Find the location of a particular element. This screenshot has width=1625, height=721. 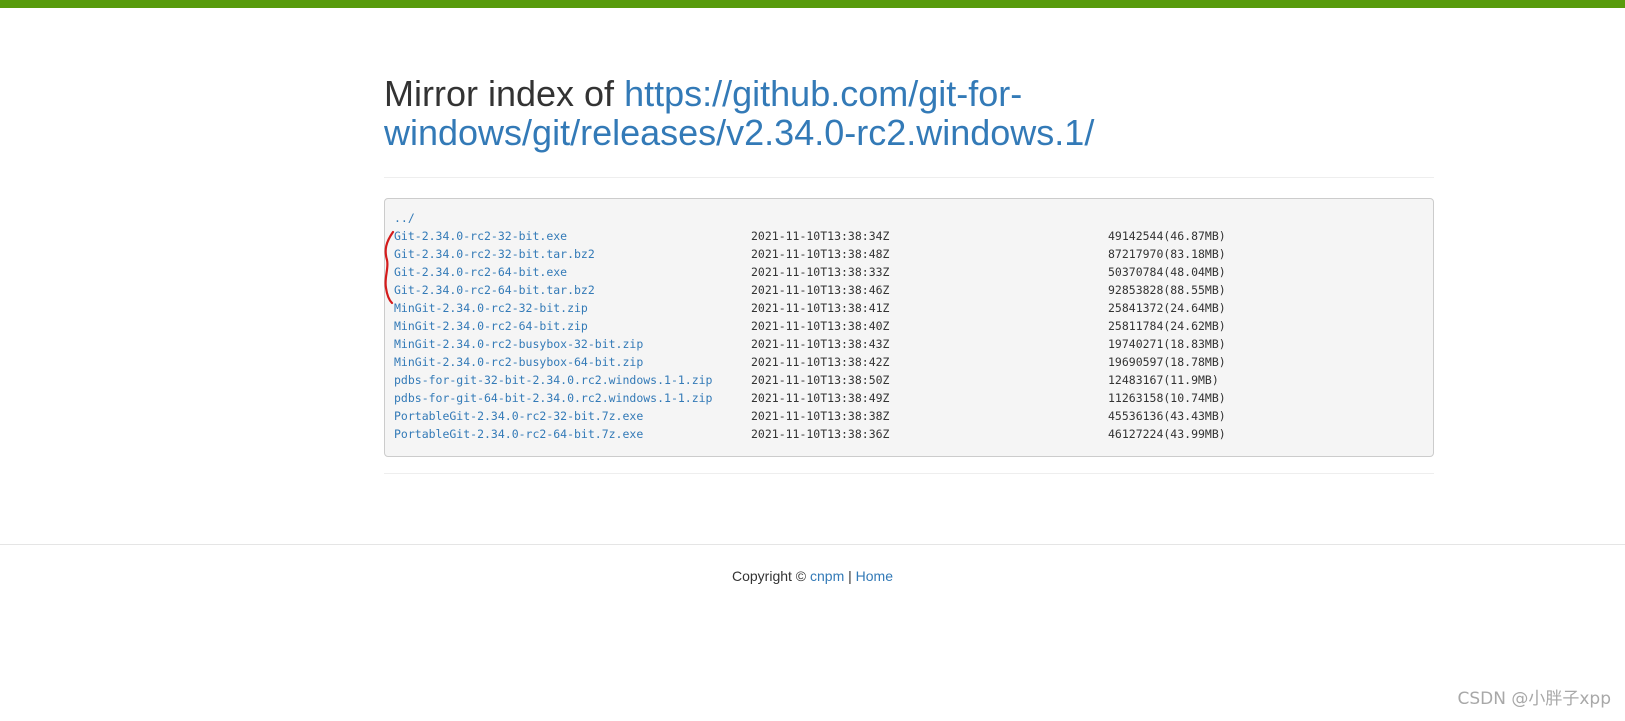

csdn-watermark: CSDN @小胖子xpp is located at coordinates (1534, 699).